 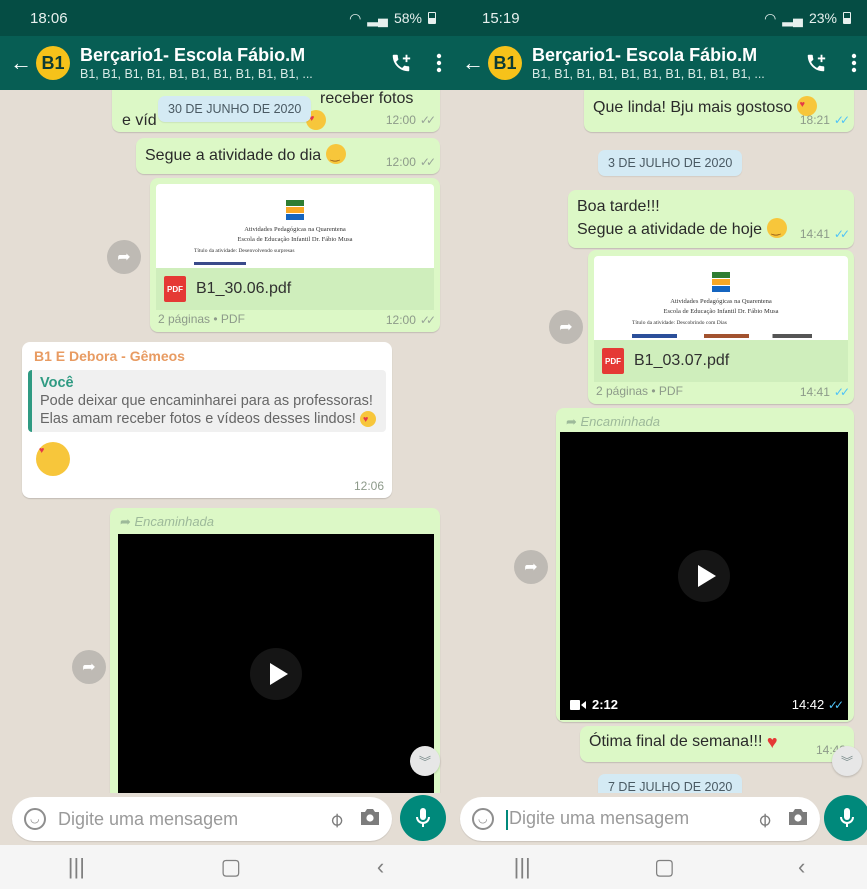 What do you see at coordinates (193, 55) in the screenshot?
I see `chat-title: Berçario1- Escola Fábio.M` at bounding box center [193, 55].